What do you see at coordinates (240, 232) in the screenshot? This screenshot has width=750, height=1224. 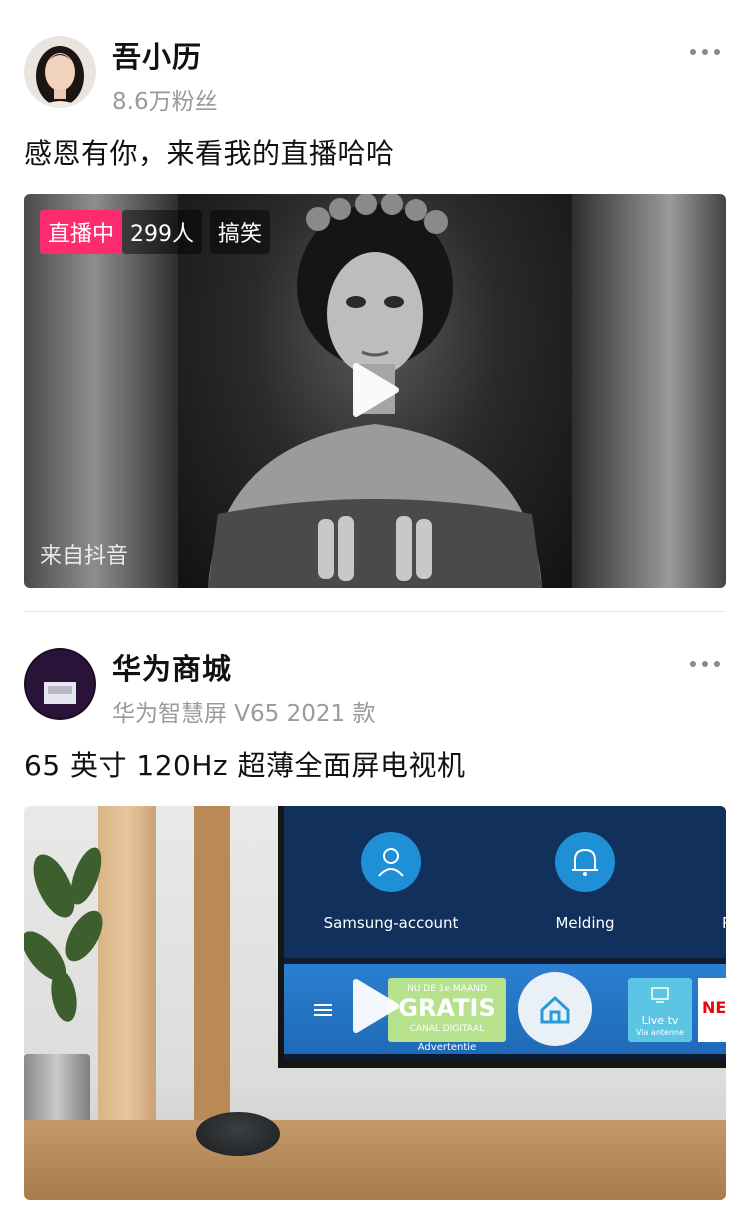 I see `category-tag: 搞笑` at bounding box center [240, 232].